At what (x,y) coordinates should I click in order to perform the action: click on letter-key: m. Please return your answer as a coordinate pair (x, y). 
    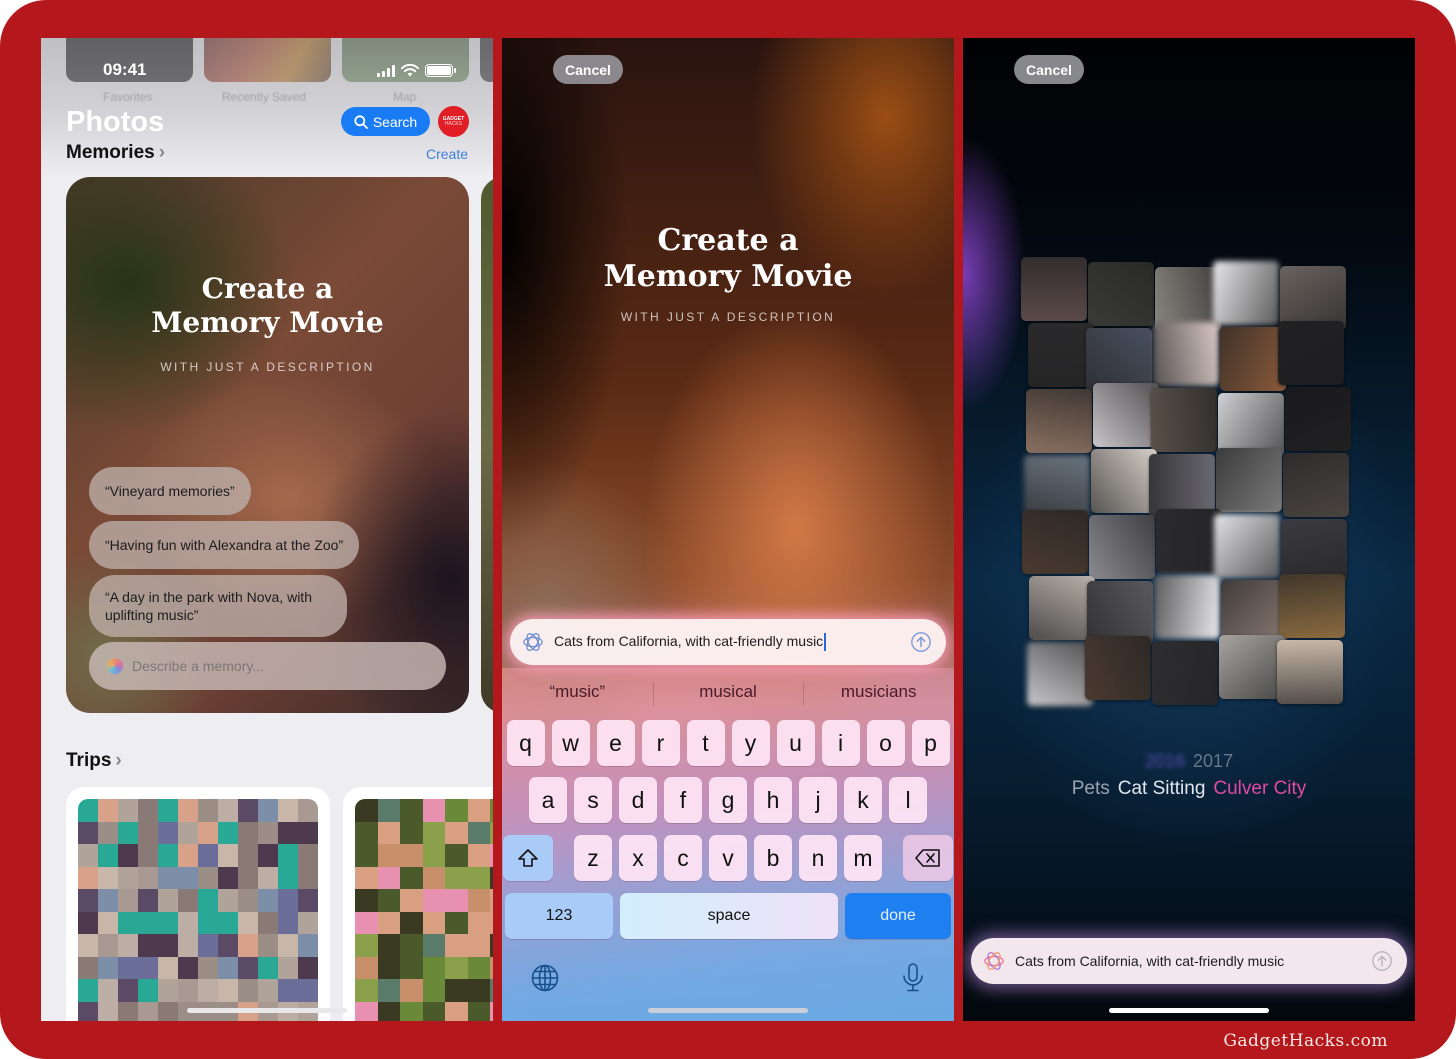
    Looking at the image, I should click on (863, 858).